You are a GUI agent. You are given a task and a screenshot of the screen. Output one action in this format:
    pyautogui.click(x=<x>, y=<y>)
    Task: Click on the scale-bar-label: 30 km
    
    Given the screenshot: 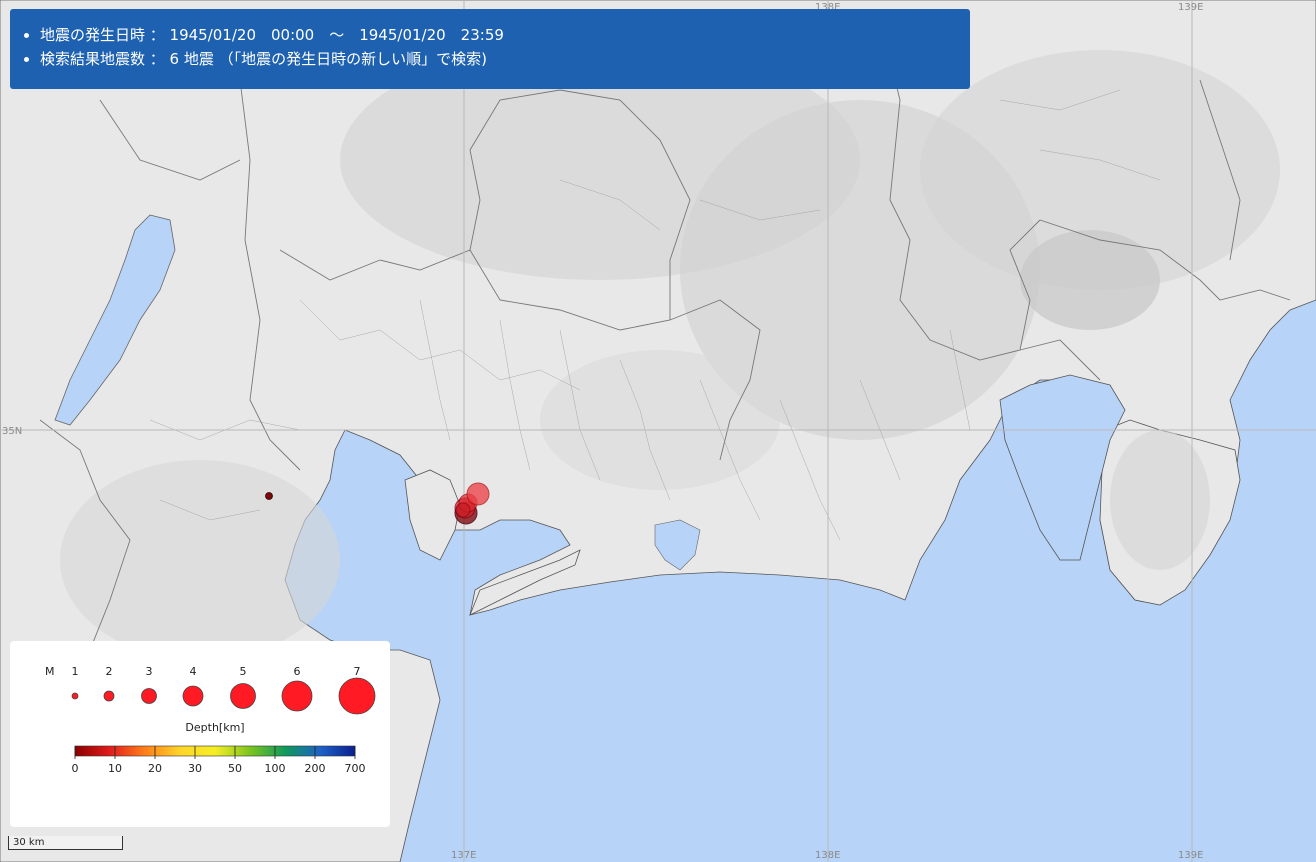 What is the action you would take?
    pyautogui.click(x=29, y=842)
    